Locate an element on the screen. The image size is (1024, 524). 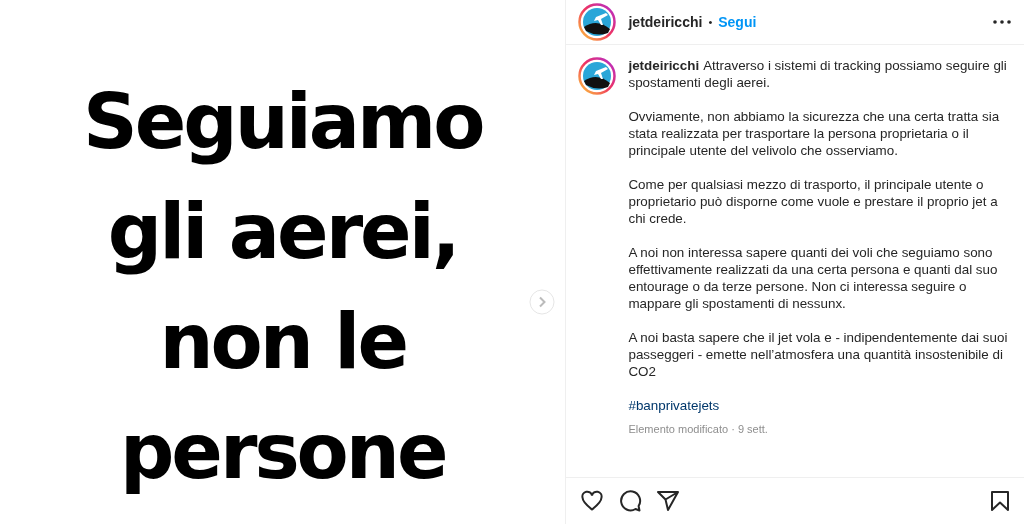
heart-icon is located at coordinates (592, 501).